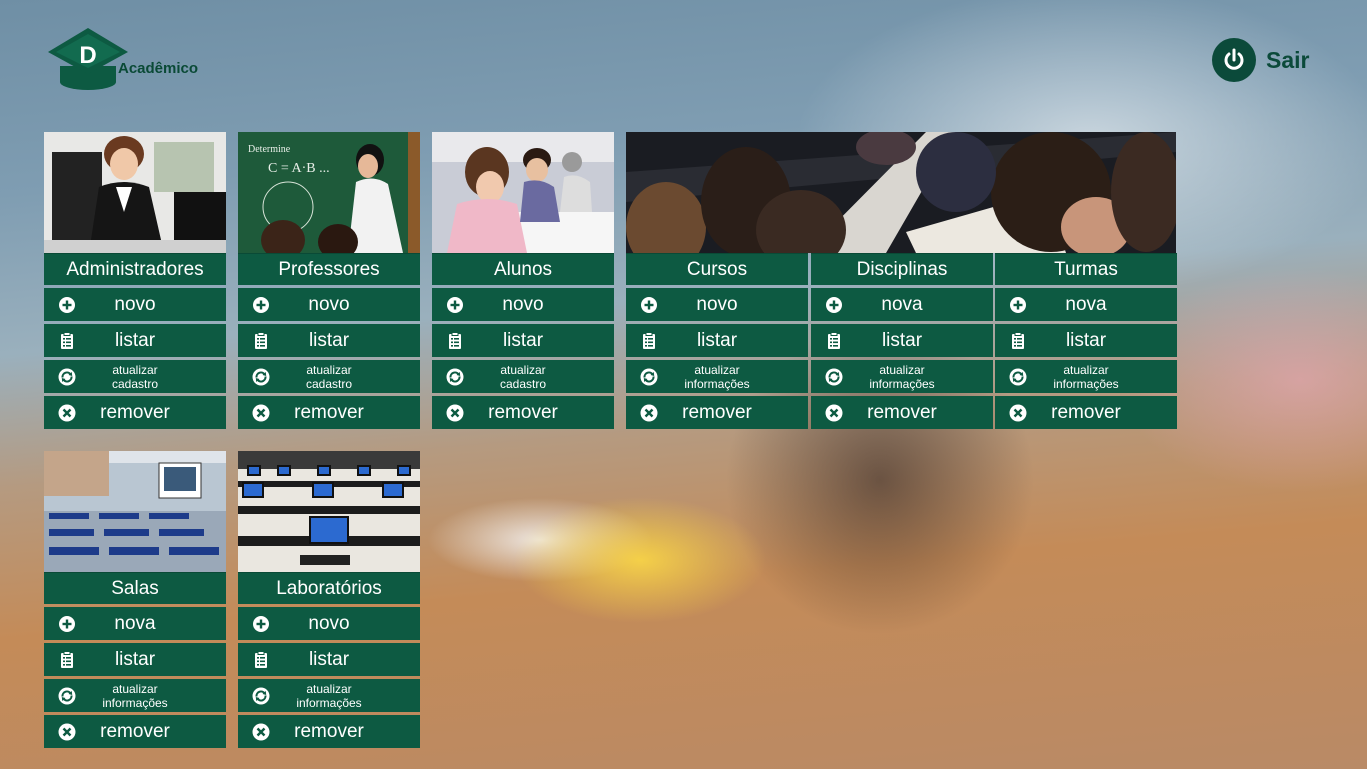 Image resolution: width=1367 pixels, height=769 pixels. I want to click on disciplinas-photo, so click(902, 192).